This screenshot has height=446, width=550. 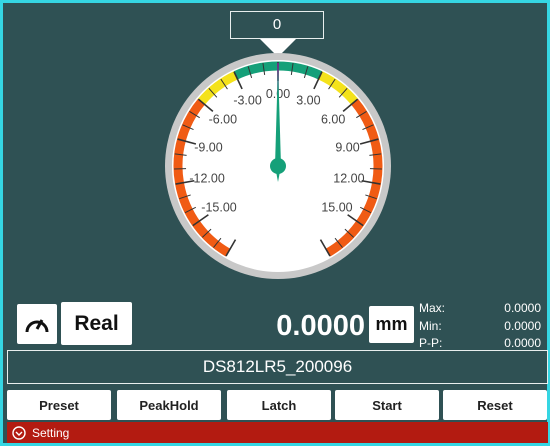 I want to click on setting-bar: Setting, so click(x=277, y=432).